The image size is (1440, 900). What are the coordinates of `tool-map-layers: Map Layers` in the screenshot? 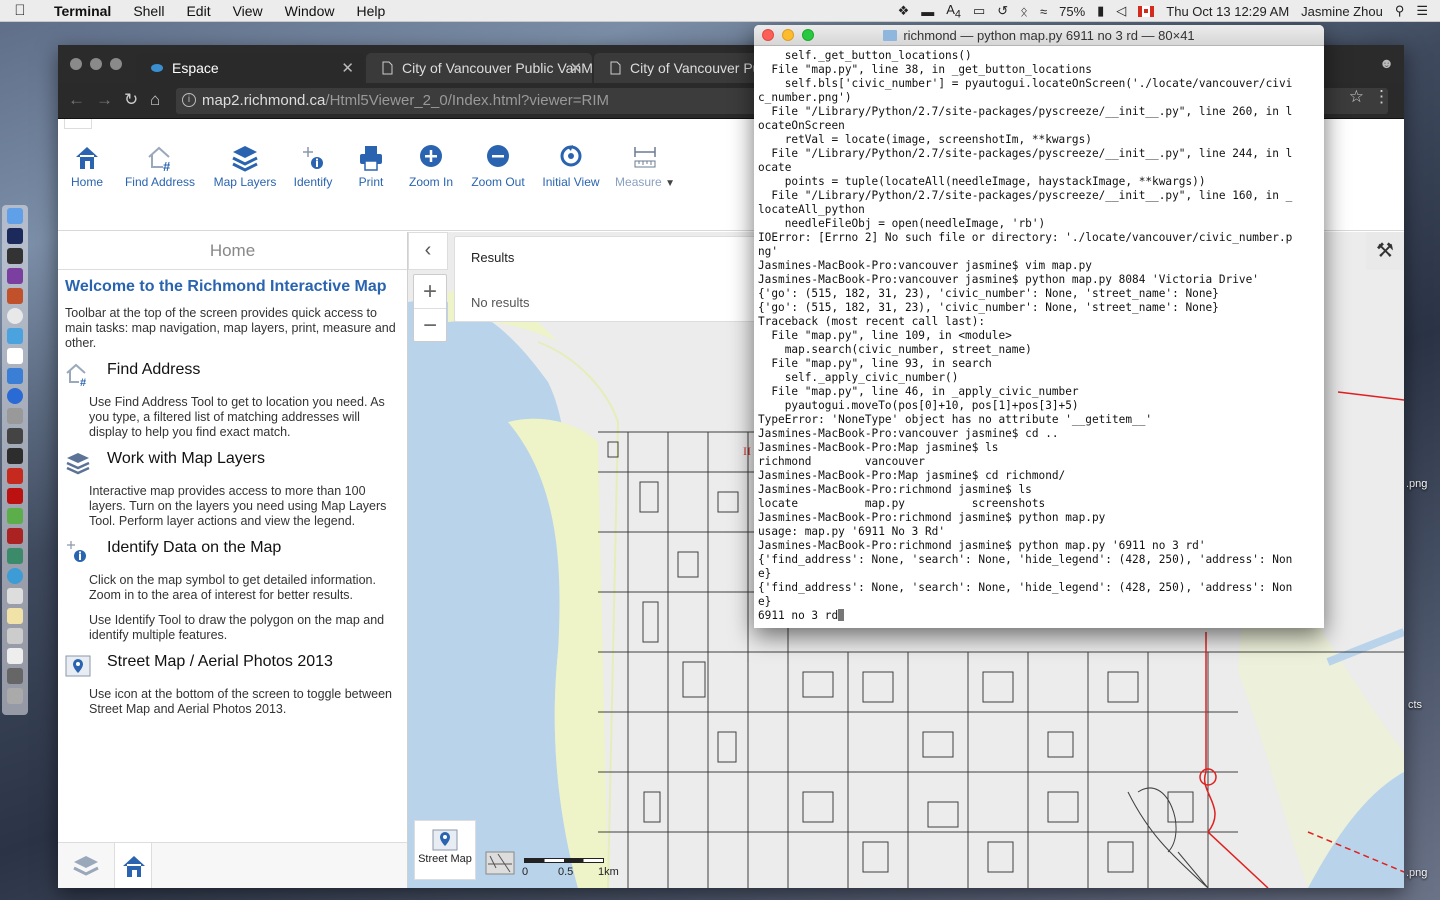 It's located at (245, 165).